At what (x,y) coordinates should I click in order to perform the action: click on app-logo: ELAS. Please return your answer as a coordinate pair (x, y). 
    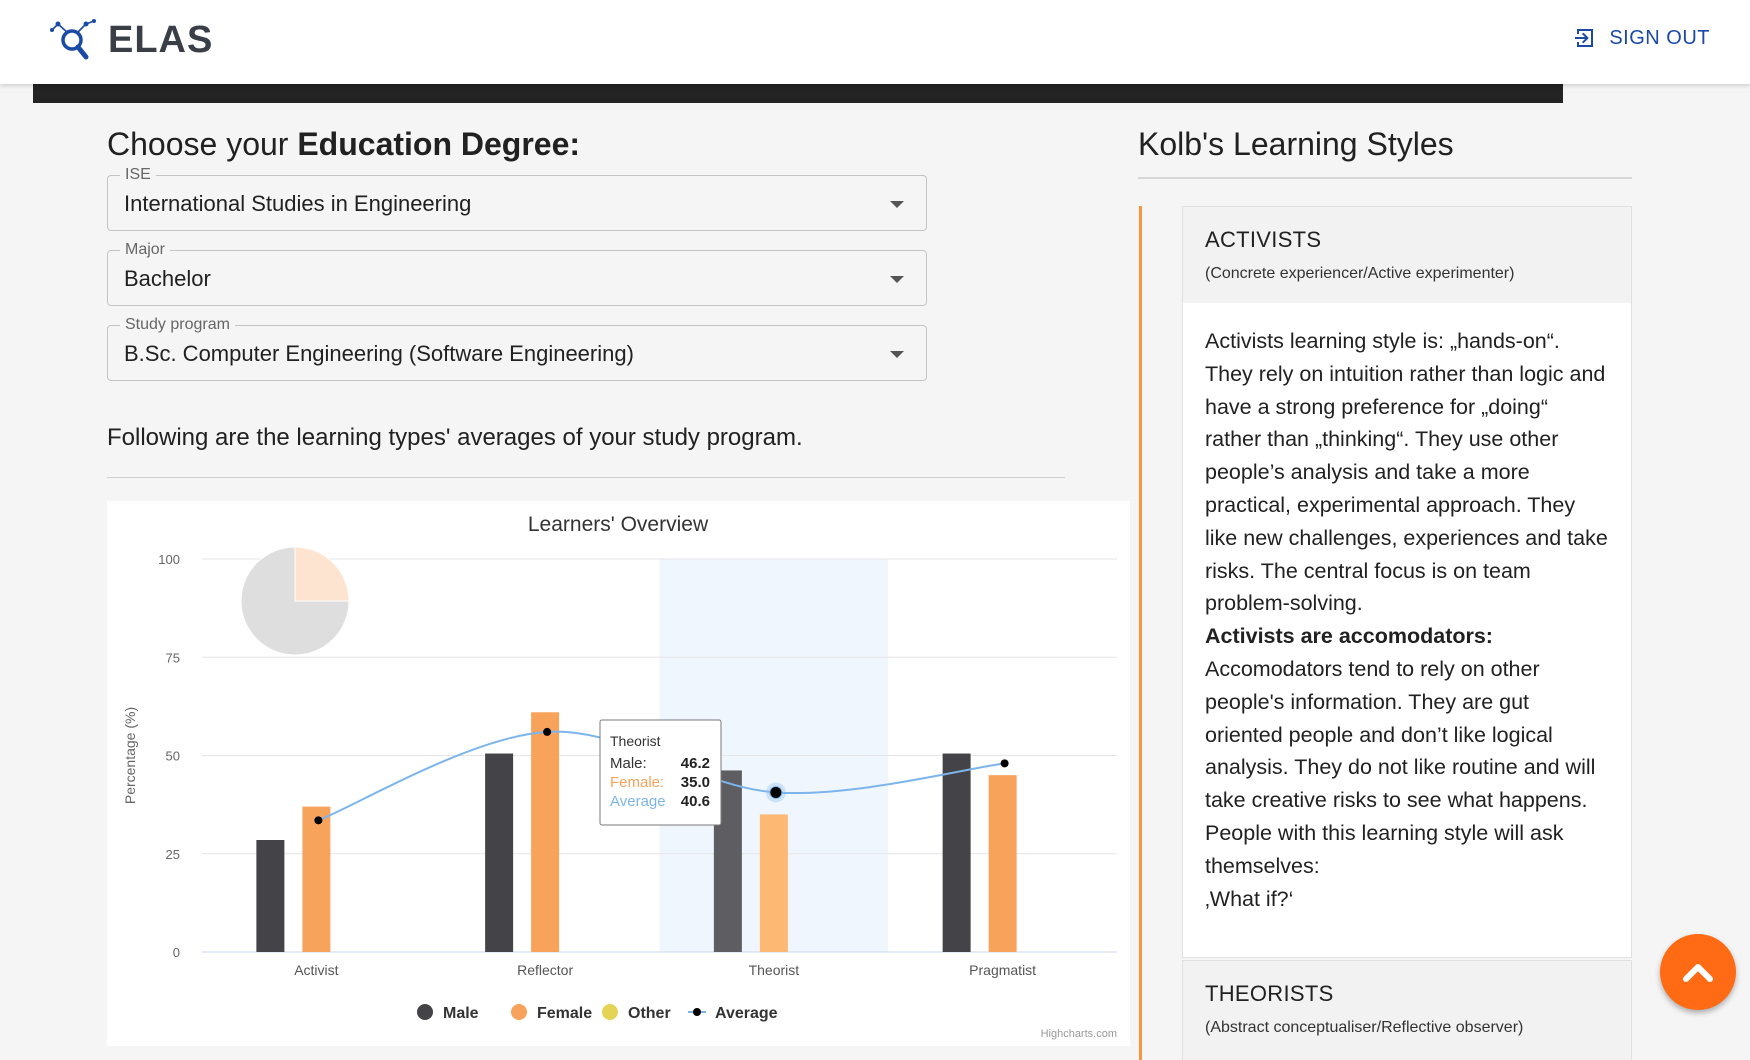
    Looking at the image, I should click on (131, 40).